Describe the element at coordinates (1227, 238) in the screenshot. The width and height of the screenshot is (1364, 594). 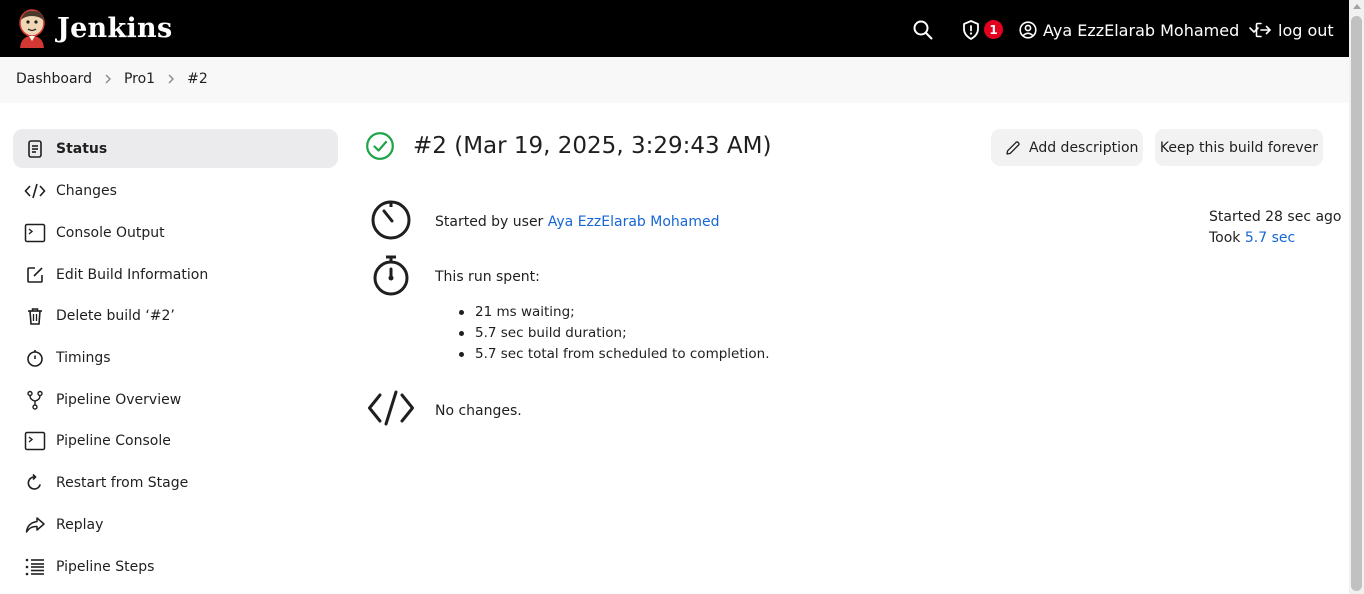
I see `took-prefix: Took` at that location.